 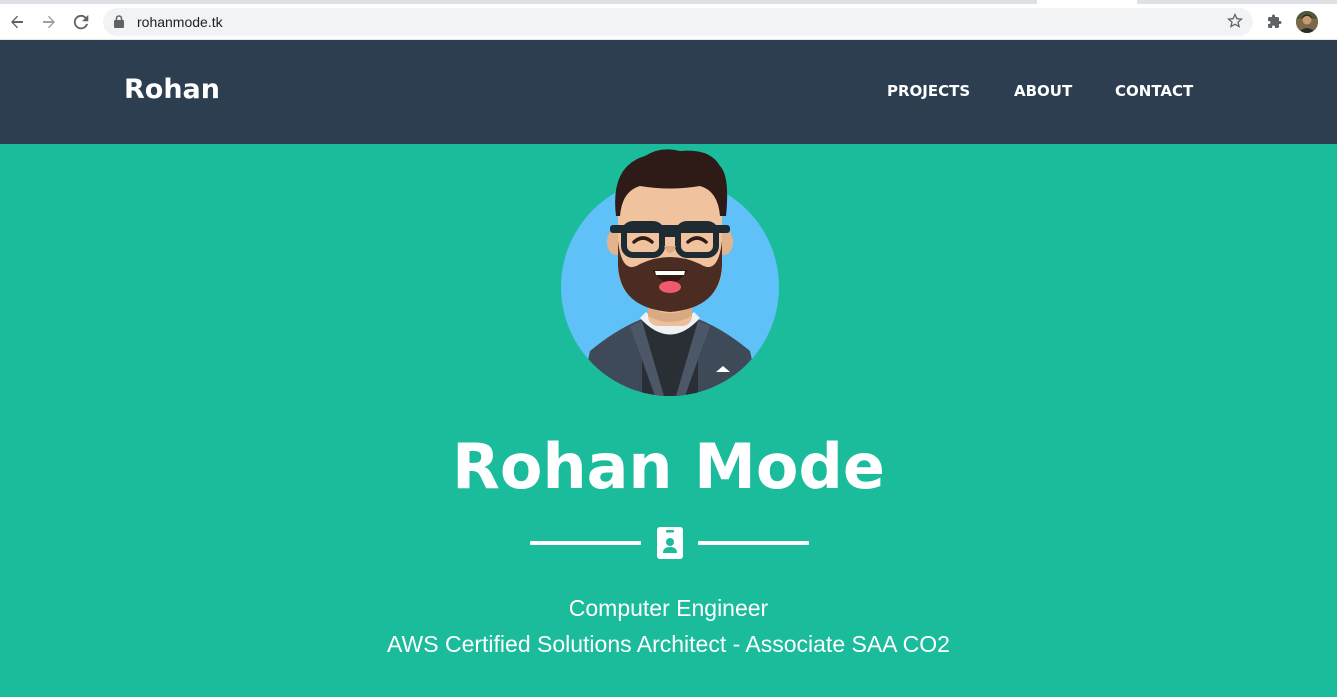 I want to click on site-navbar: Rohan PROJECTS ABOUT CONTACT, so click(x=668, y=92).